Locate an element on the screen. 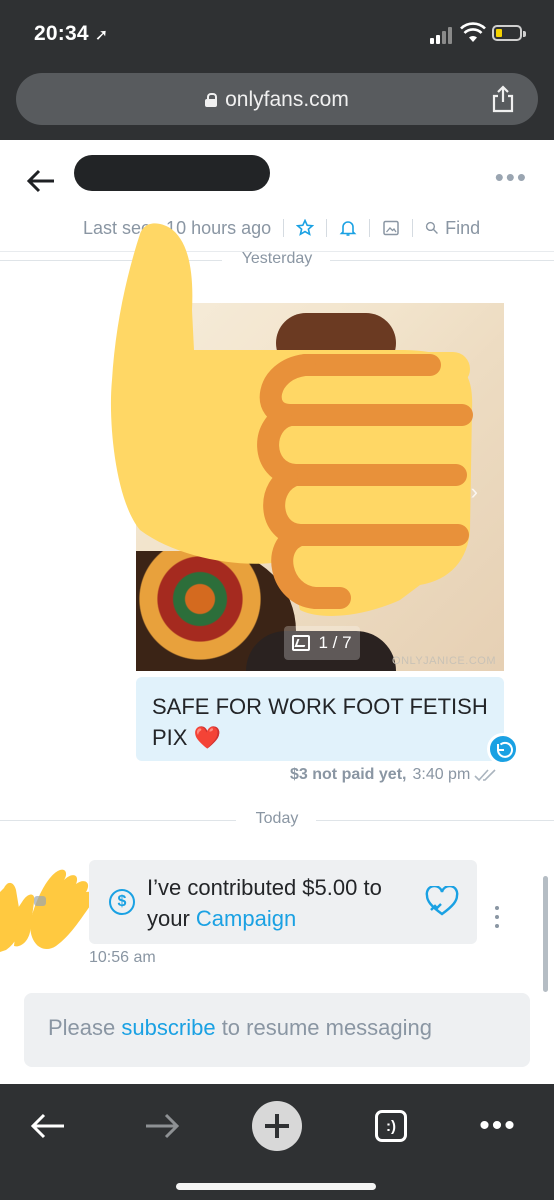 The width and height of the screenshot is (554, 1200). photo-counter: 1 / 7 is located at coordinates (322, 643).